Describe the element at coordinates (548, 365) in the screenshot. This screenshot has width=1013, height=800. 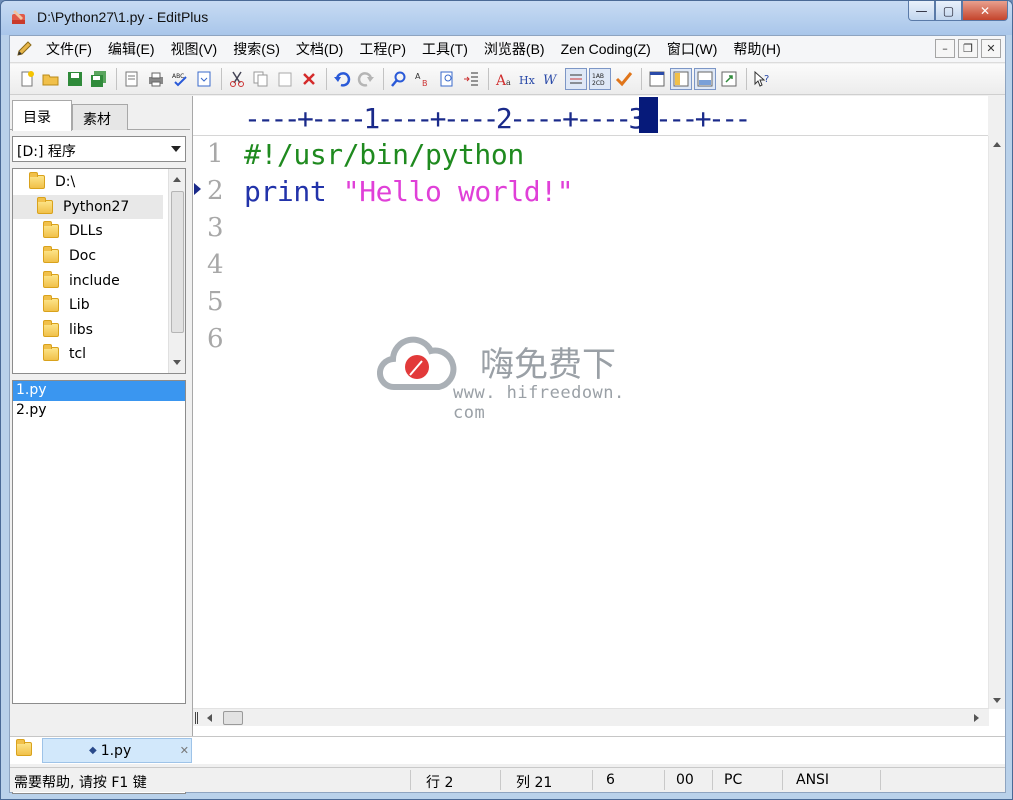
I see `watermark-title: 嗨免费下` at that location.